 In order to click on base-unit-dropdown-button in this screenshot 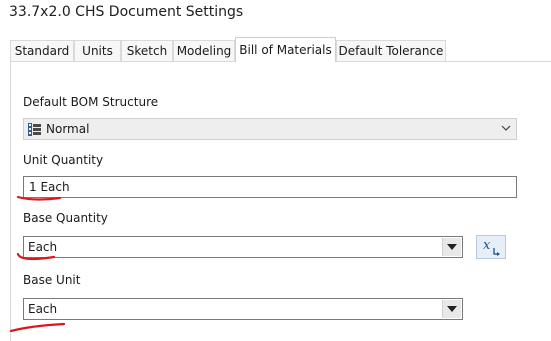, I will do `click(451, 309)`.